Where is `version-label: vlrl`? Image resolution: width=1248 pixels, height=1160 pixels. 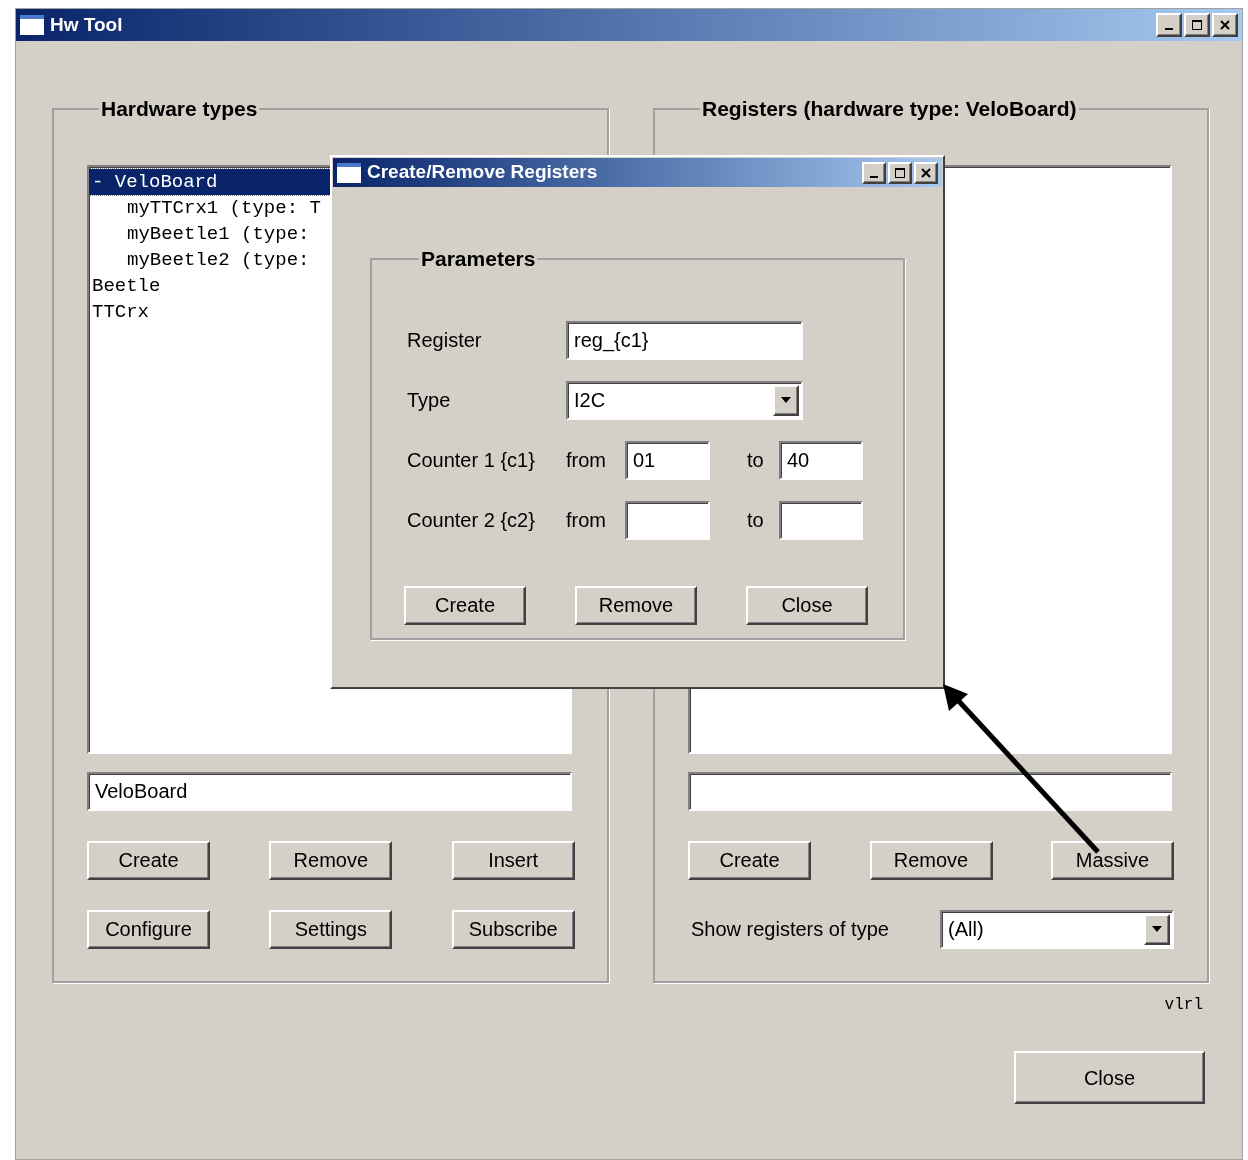
version-label: vlrl is located at coordinates (1183, 1005).